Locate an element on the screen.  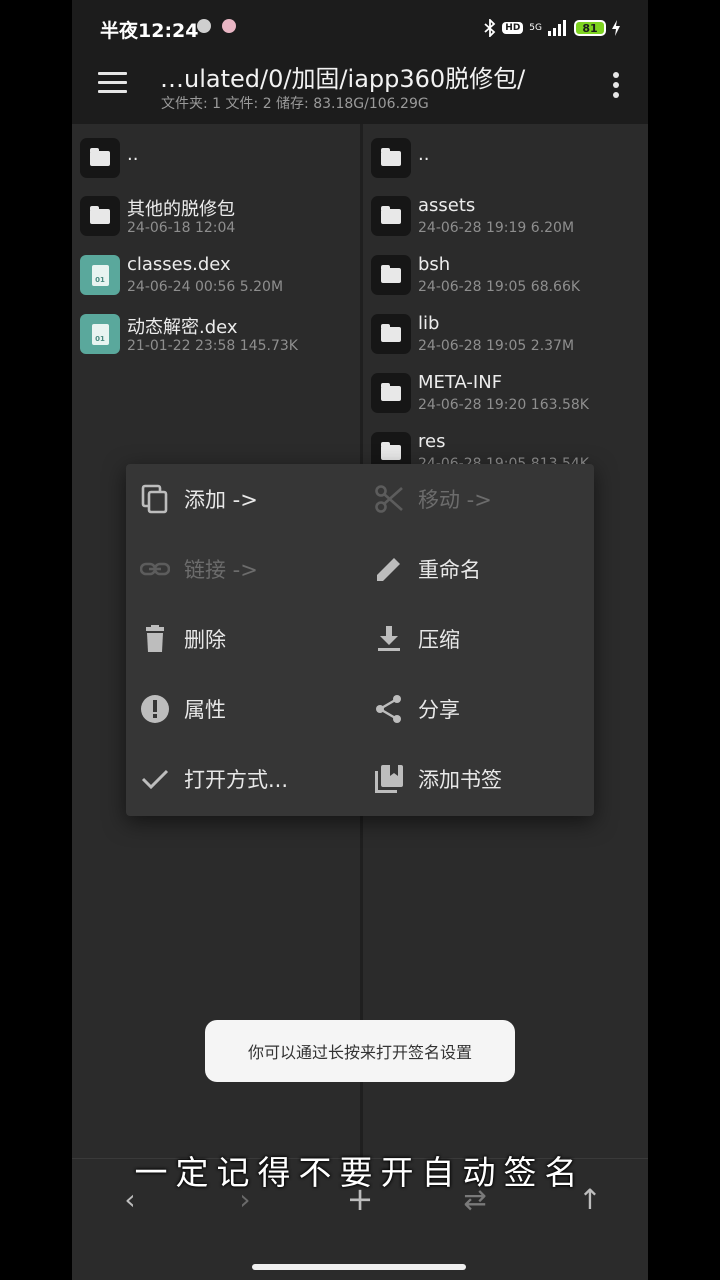
battery-indicator: 81 is located at coordinates (590, 28).